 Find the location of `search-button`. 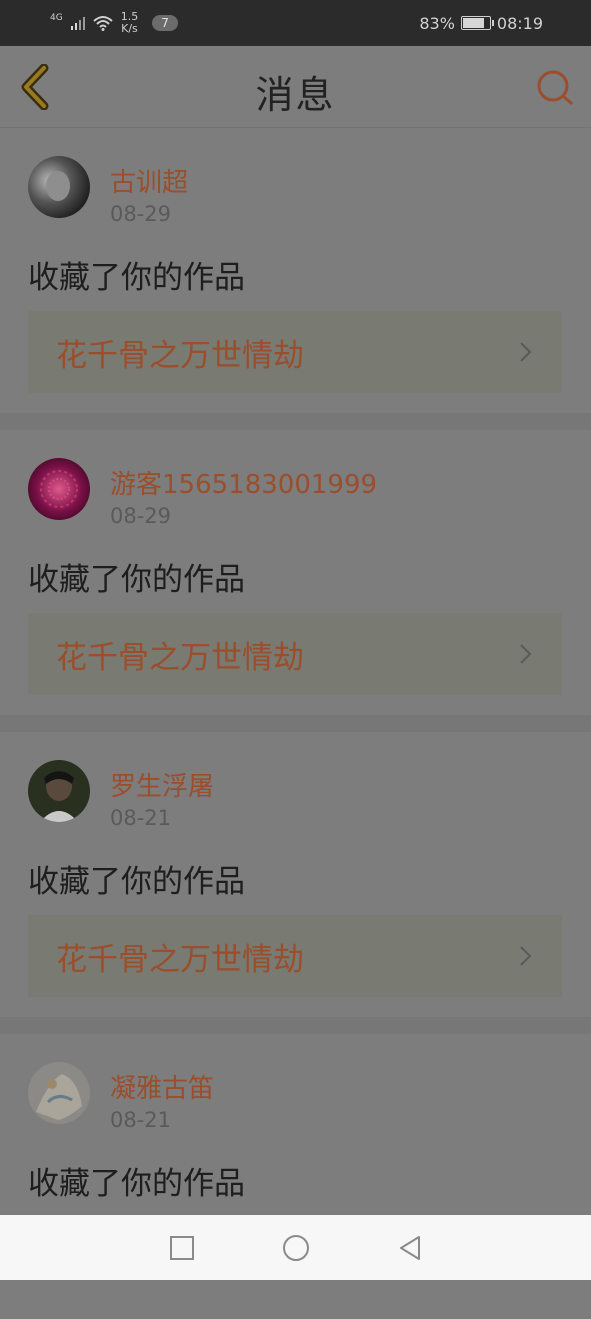

search-button is located at coordinates (555, 88).